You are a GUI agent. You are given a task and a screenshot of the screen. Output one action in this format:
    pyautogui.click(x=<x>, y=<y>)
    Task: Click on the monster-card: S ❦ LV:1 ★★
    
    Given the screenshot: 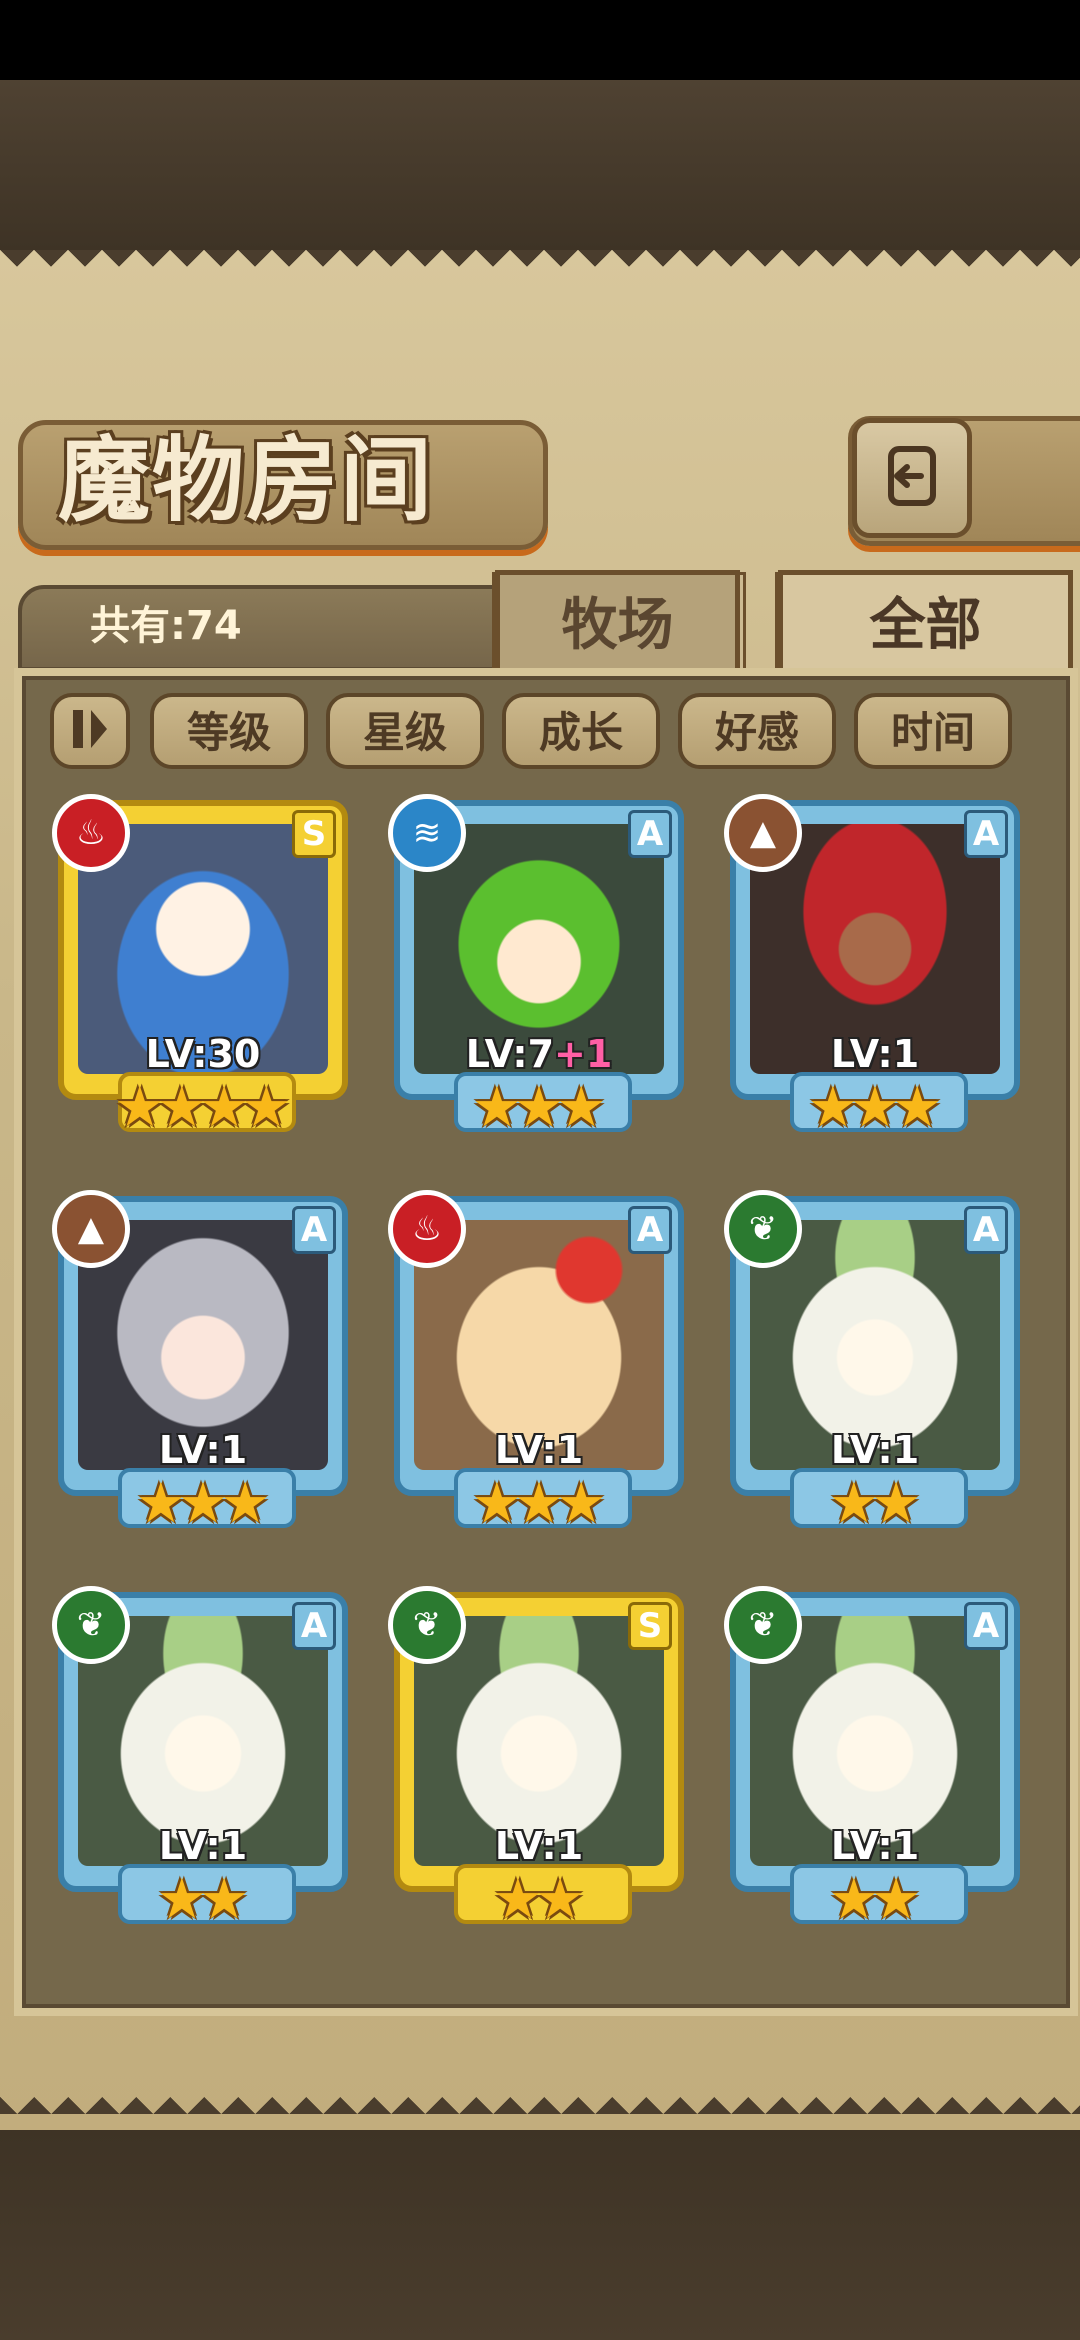 What is the action you would take?
    pyautogui.click(x=536, y=1757)
    